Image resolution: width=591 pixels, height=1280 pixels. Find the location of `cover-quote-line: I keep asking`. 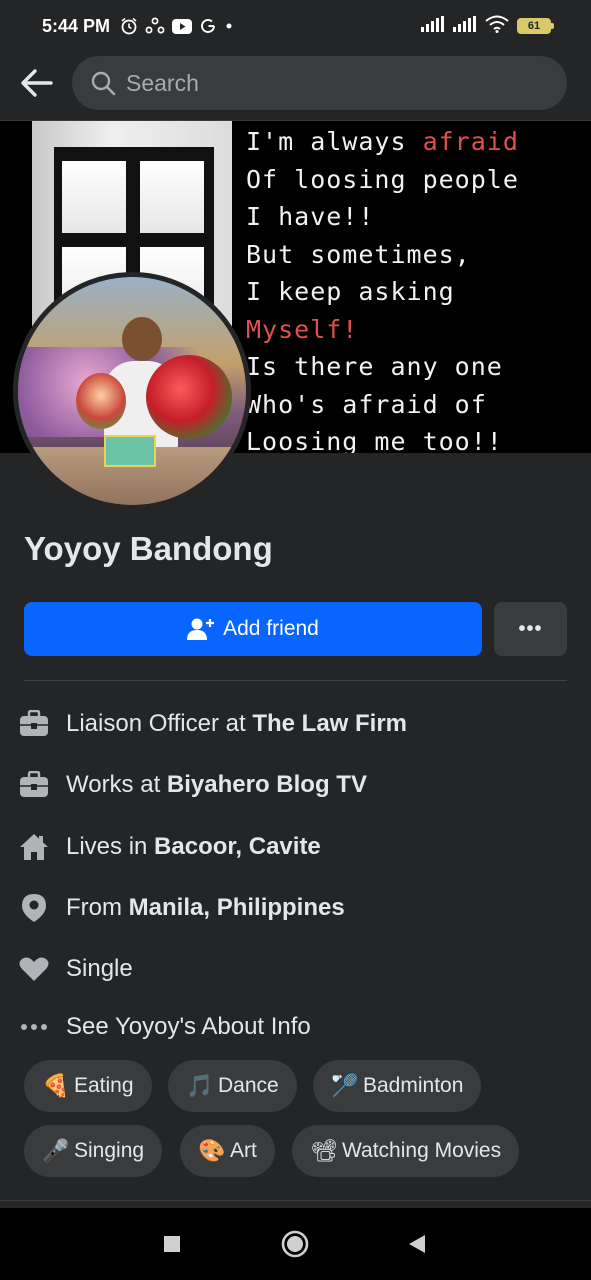

cover-quote-line: I keep asking is located at coordinates (350, 291).